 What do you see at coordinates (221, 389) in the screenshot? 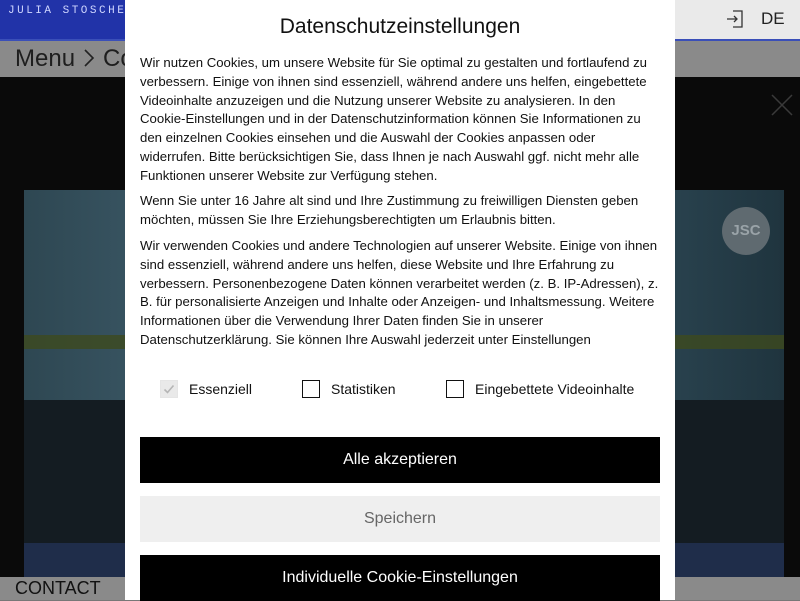
I see `checkbox-essential-label: Essenziell` at bounding box center [221, 389].